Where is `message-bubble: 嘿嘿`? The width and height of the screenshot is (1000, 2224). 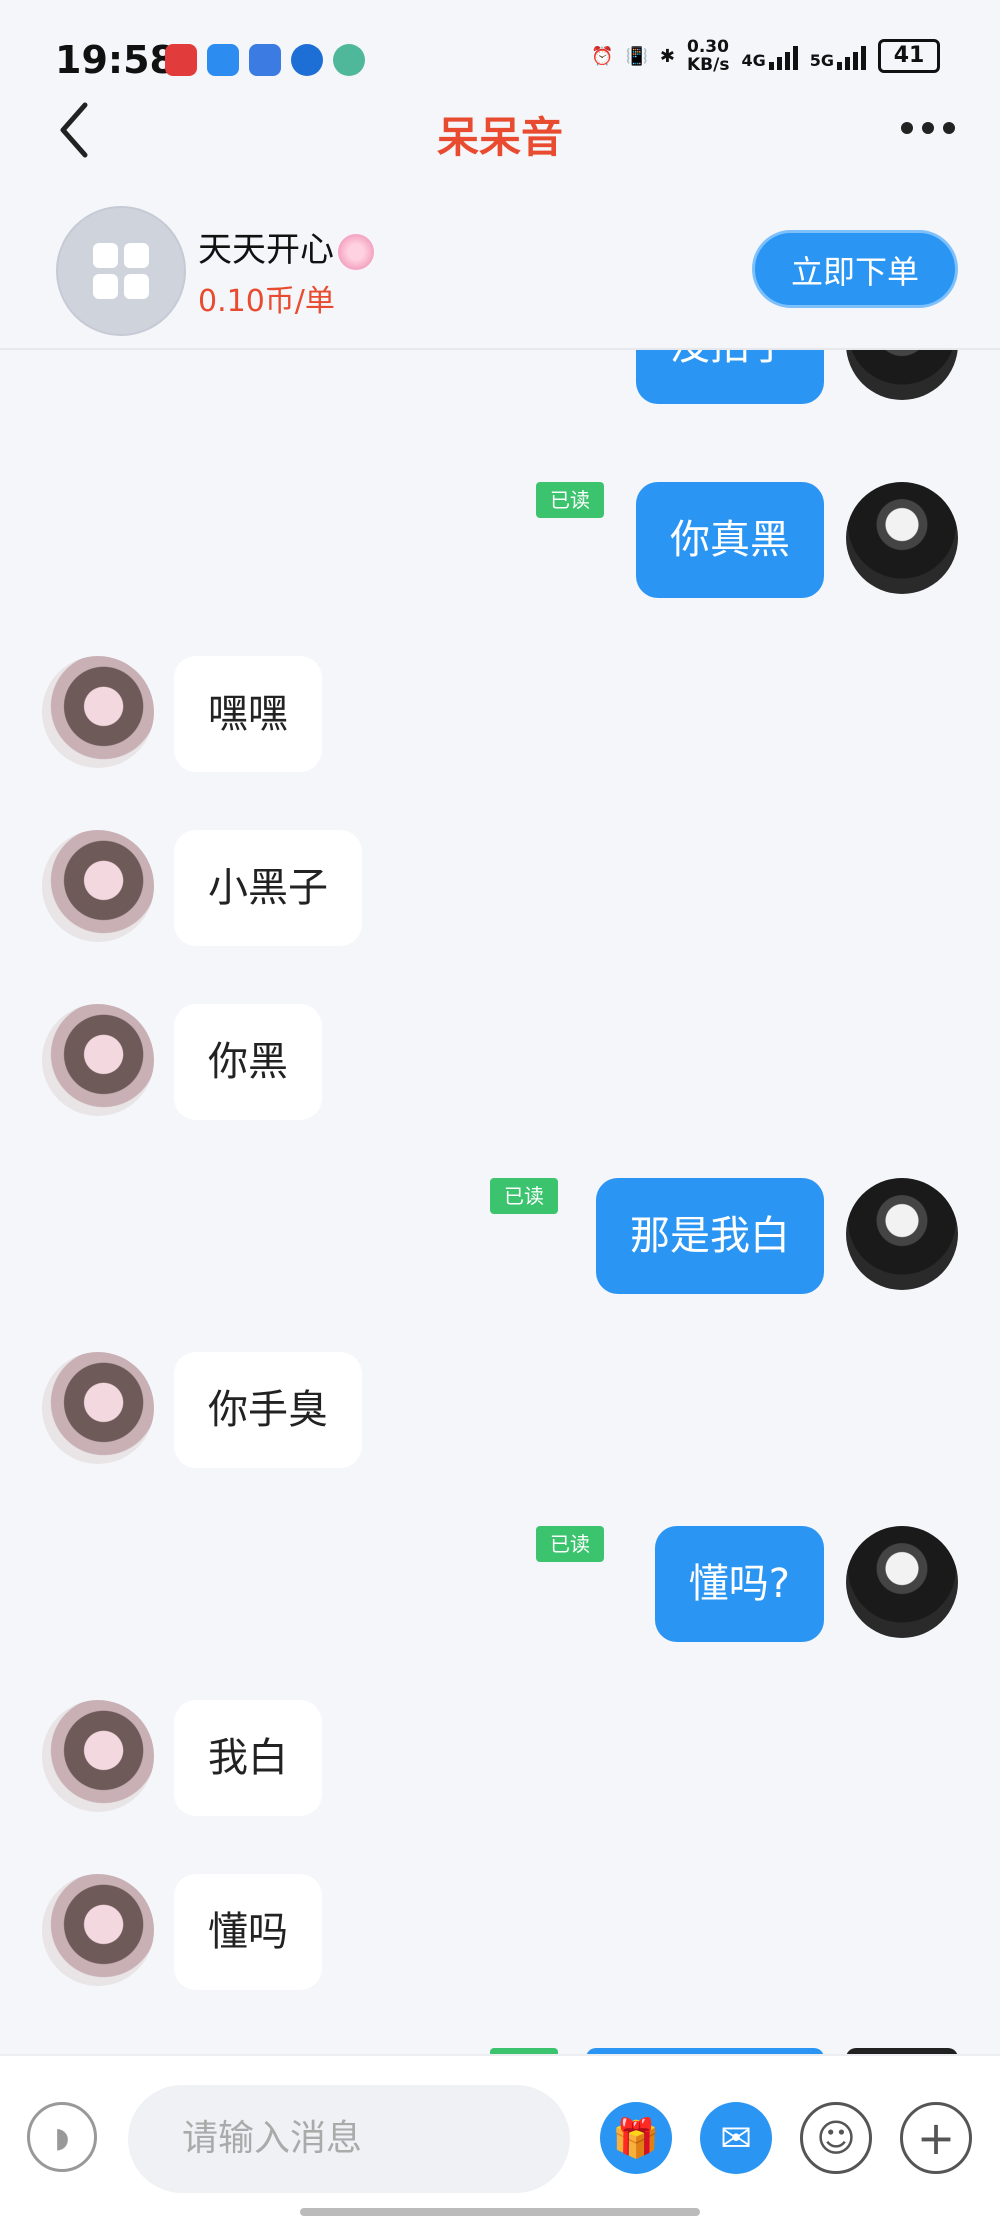 message-bubble: 嘿嘿 is located at coordinates (248, 714).